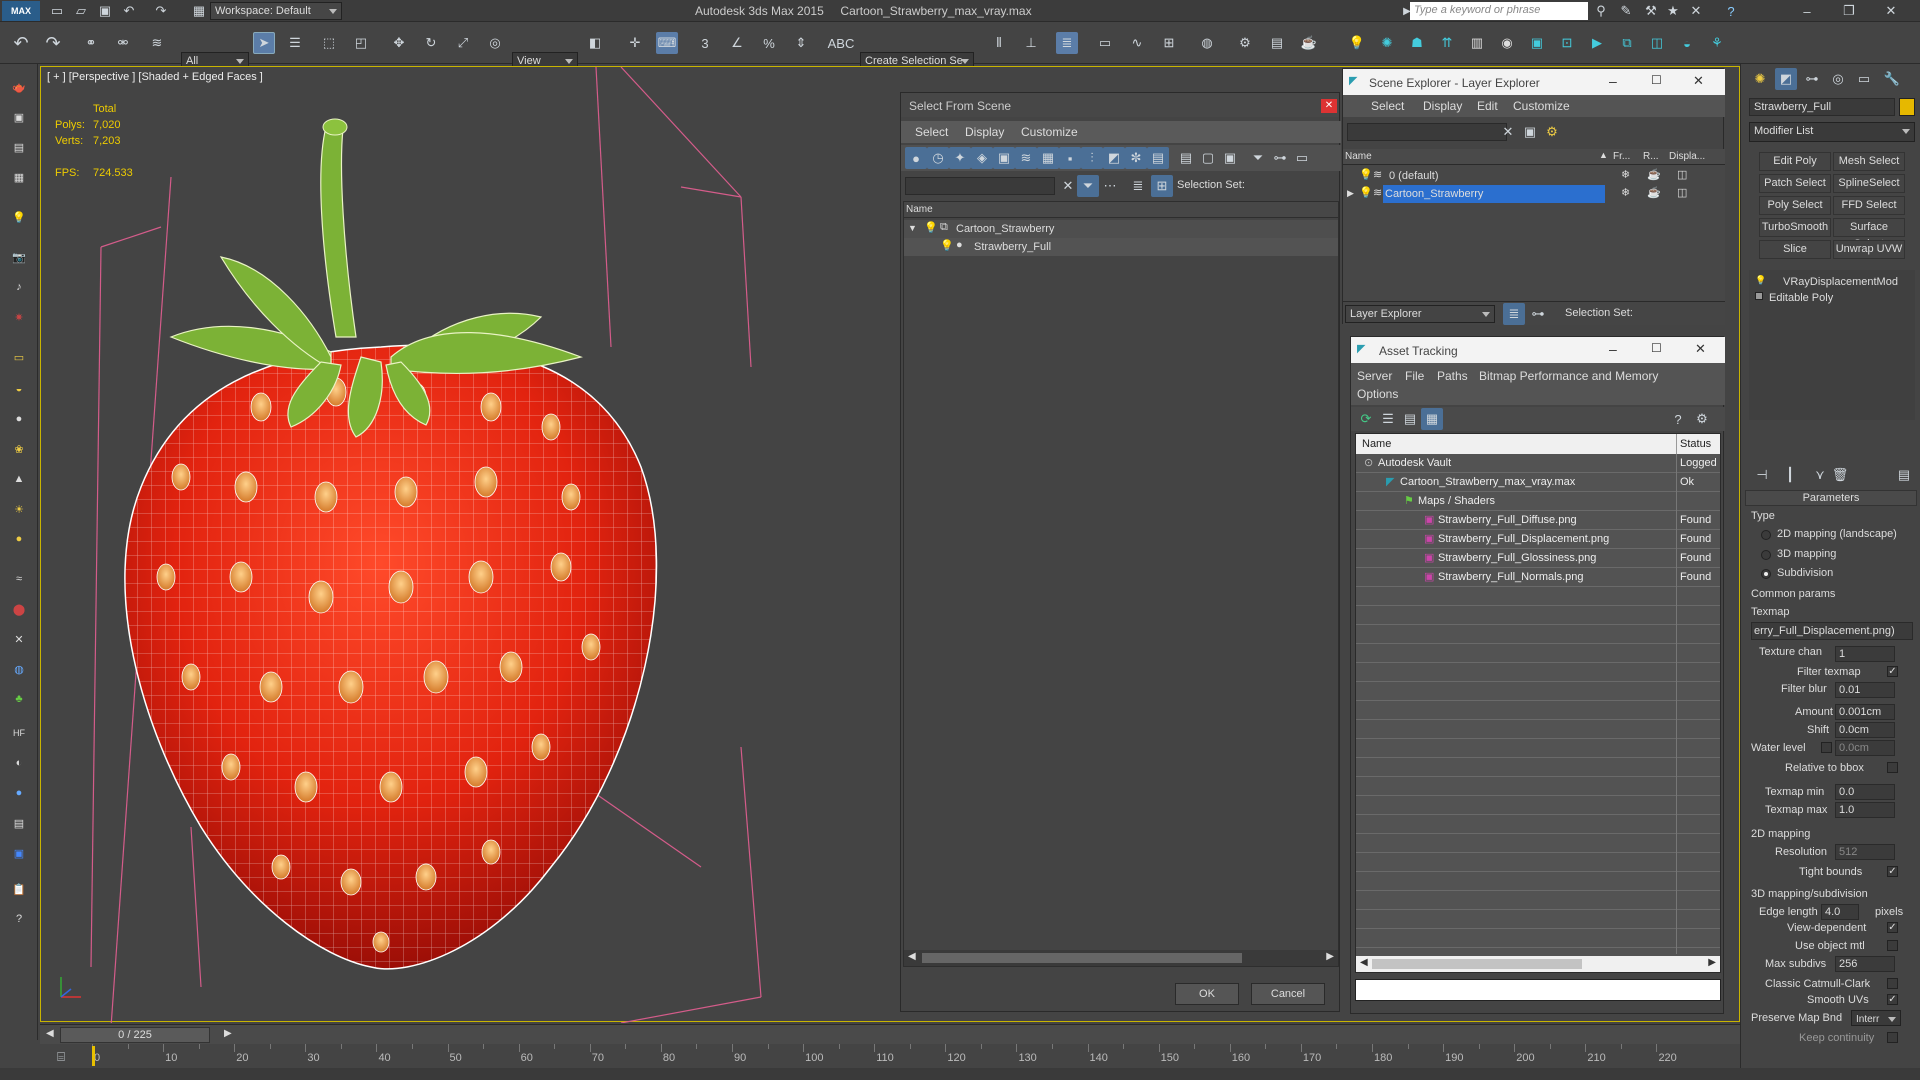 The width and height of the screenshot is (1920, 1080). Describe the element at coordinates (57, 11) in the screenshot. I see `new-file-icon: ▭` at that location.